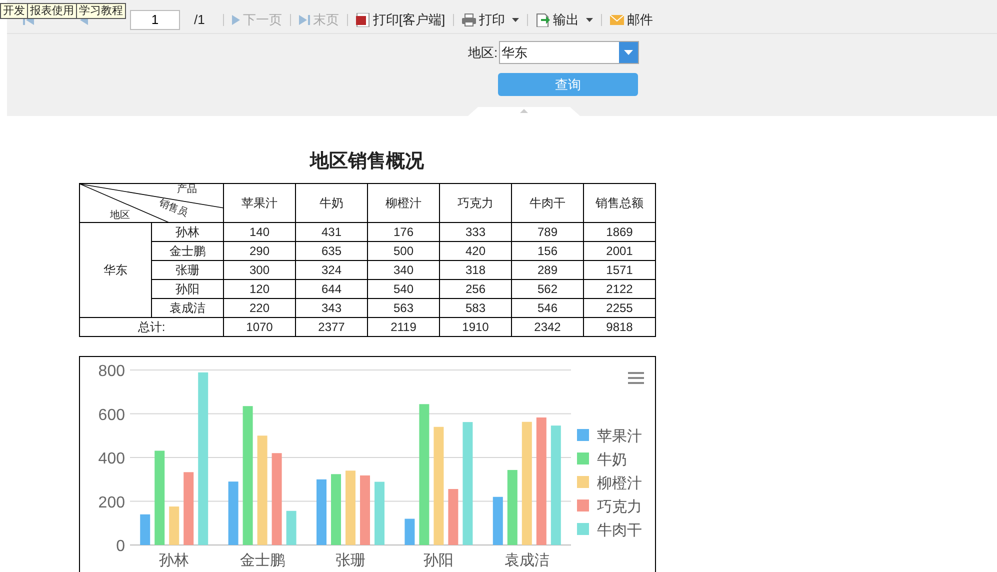  I want to click on export-icon, so click(543, 19).